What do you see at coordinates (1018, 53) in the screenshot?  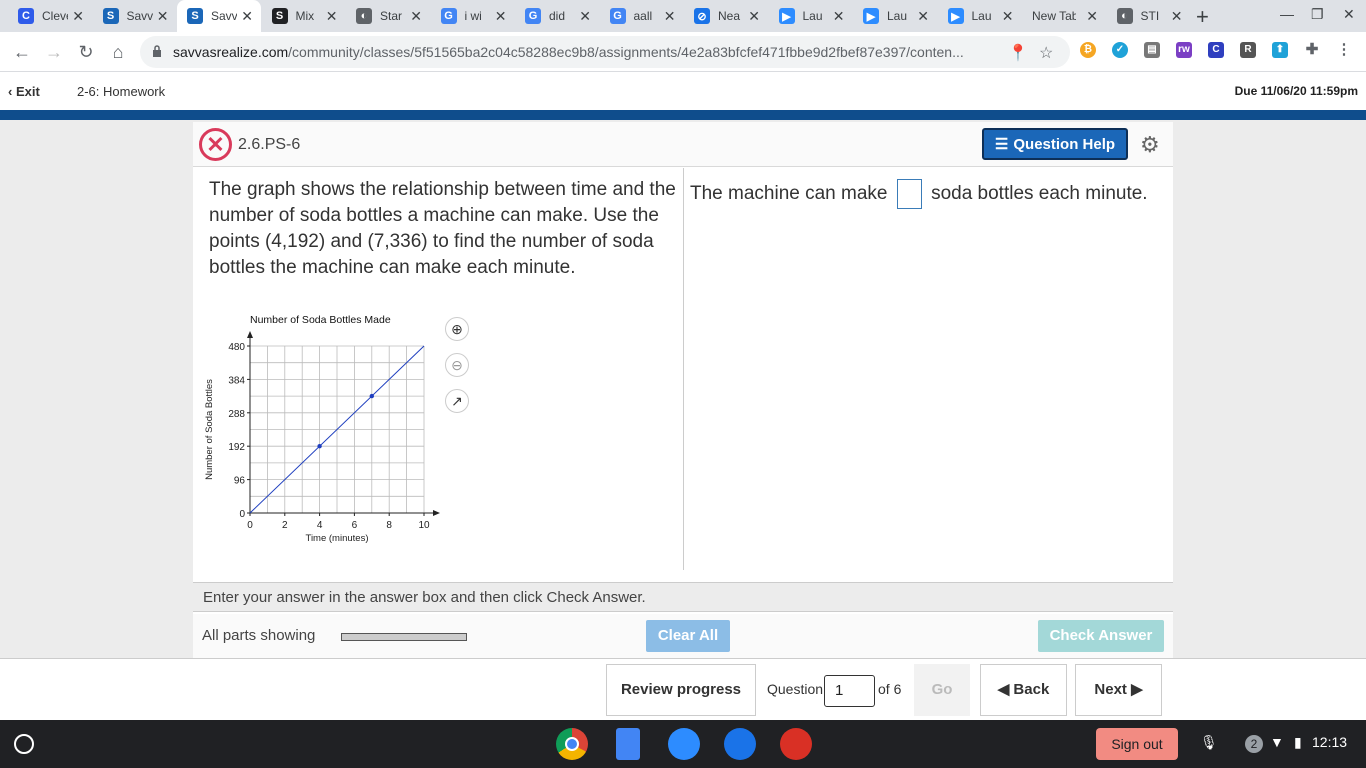 I see `location-icon: 📍` at bounding box center [1018, 53].